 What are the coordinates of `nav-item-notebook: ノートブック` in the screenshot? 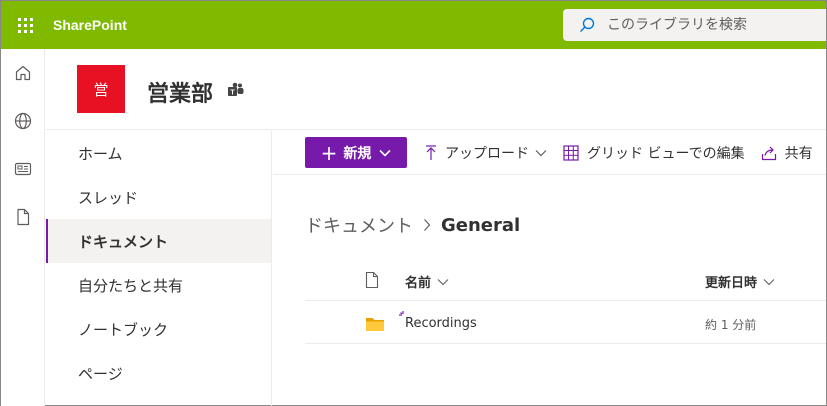 It's located at (158, 329).